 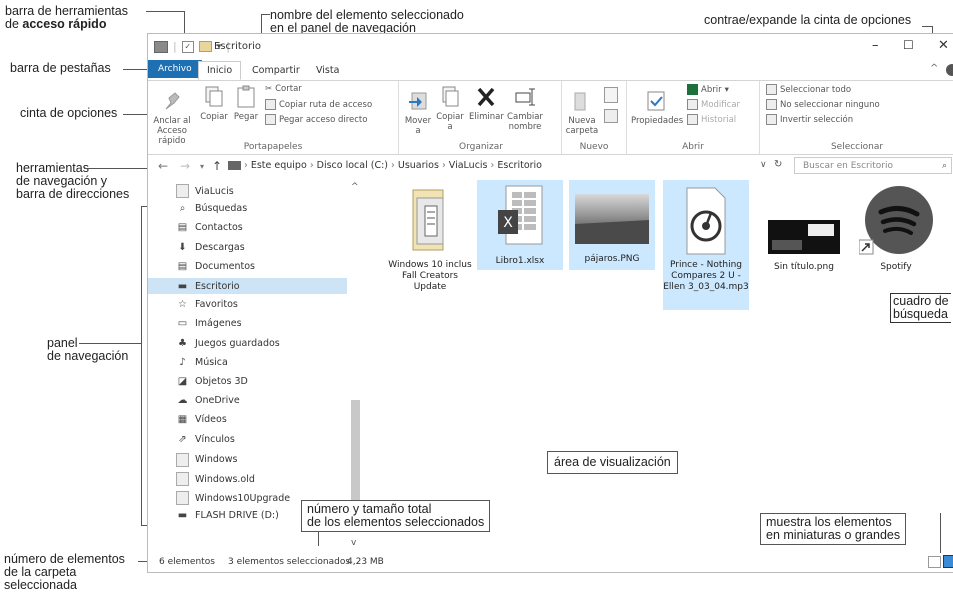 What do you see at coordinates (209, 227) in the screenshot?
I see `nav-item: ▤ Contactos` at bounding box center [209, 227].